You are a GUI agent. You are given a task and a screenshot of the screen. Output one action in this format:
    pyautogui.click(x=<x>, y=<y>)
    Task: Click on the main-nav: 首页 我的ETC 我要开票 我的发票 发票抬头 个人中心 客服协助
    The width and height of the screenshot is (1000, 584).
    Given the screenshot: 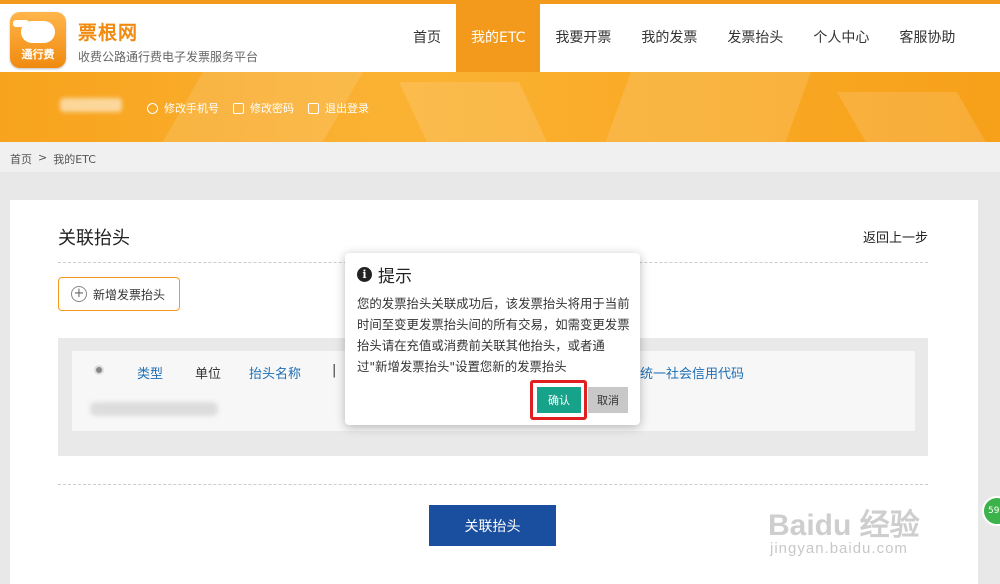 What is the action you would take?
    pyautogui.click(x=684, y=38)
    